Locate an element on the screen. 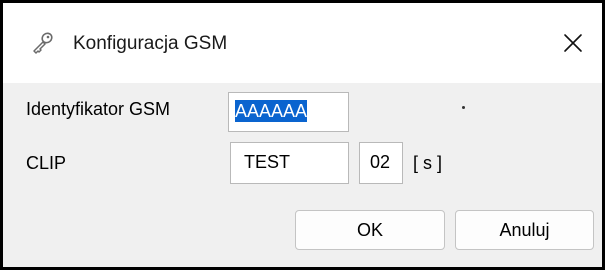 The image size is (605, 270). stray-dot is located at coordinates (463, 107).